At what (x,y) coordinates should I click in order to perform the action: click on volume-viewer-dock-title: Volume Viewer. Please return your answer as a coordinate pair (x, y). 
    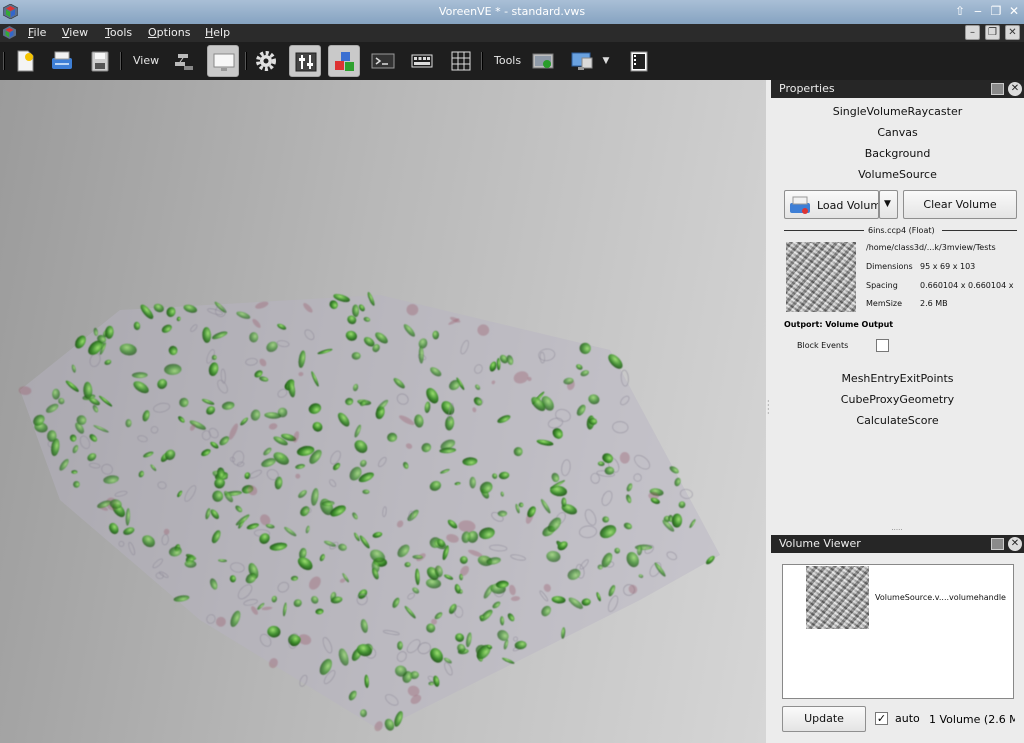
    Looking at the image, I should click on (820, 543).